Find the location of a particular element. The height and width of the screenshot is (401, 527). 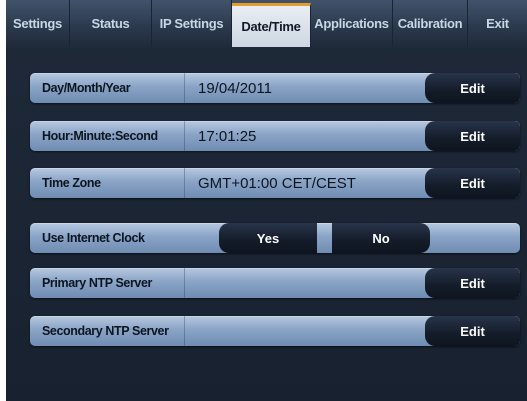

tab-exit: Exit is located at coordinates (497, 23).